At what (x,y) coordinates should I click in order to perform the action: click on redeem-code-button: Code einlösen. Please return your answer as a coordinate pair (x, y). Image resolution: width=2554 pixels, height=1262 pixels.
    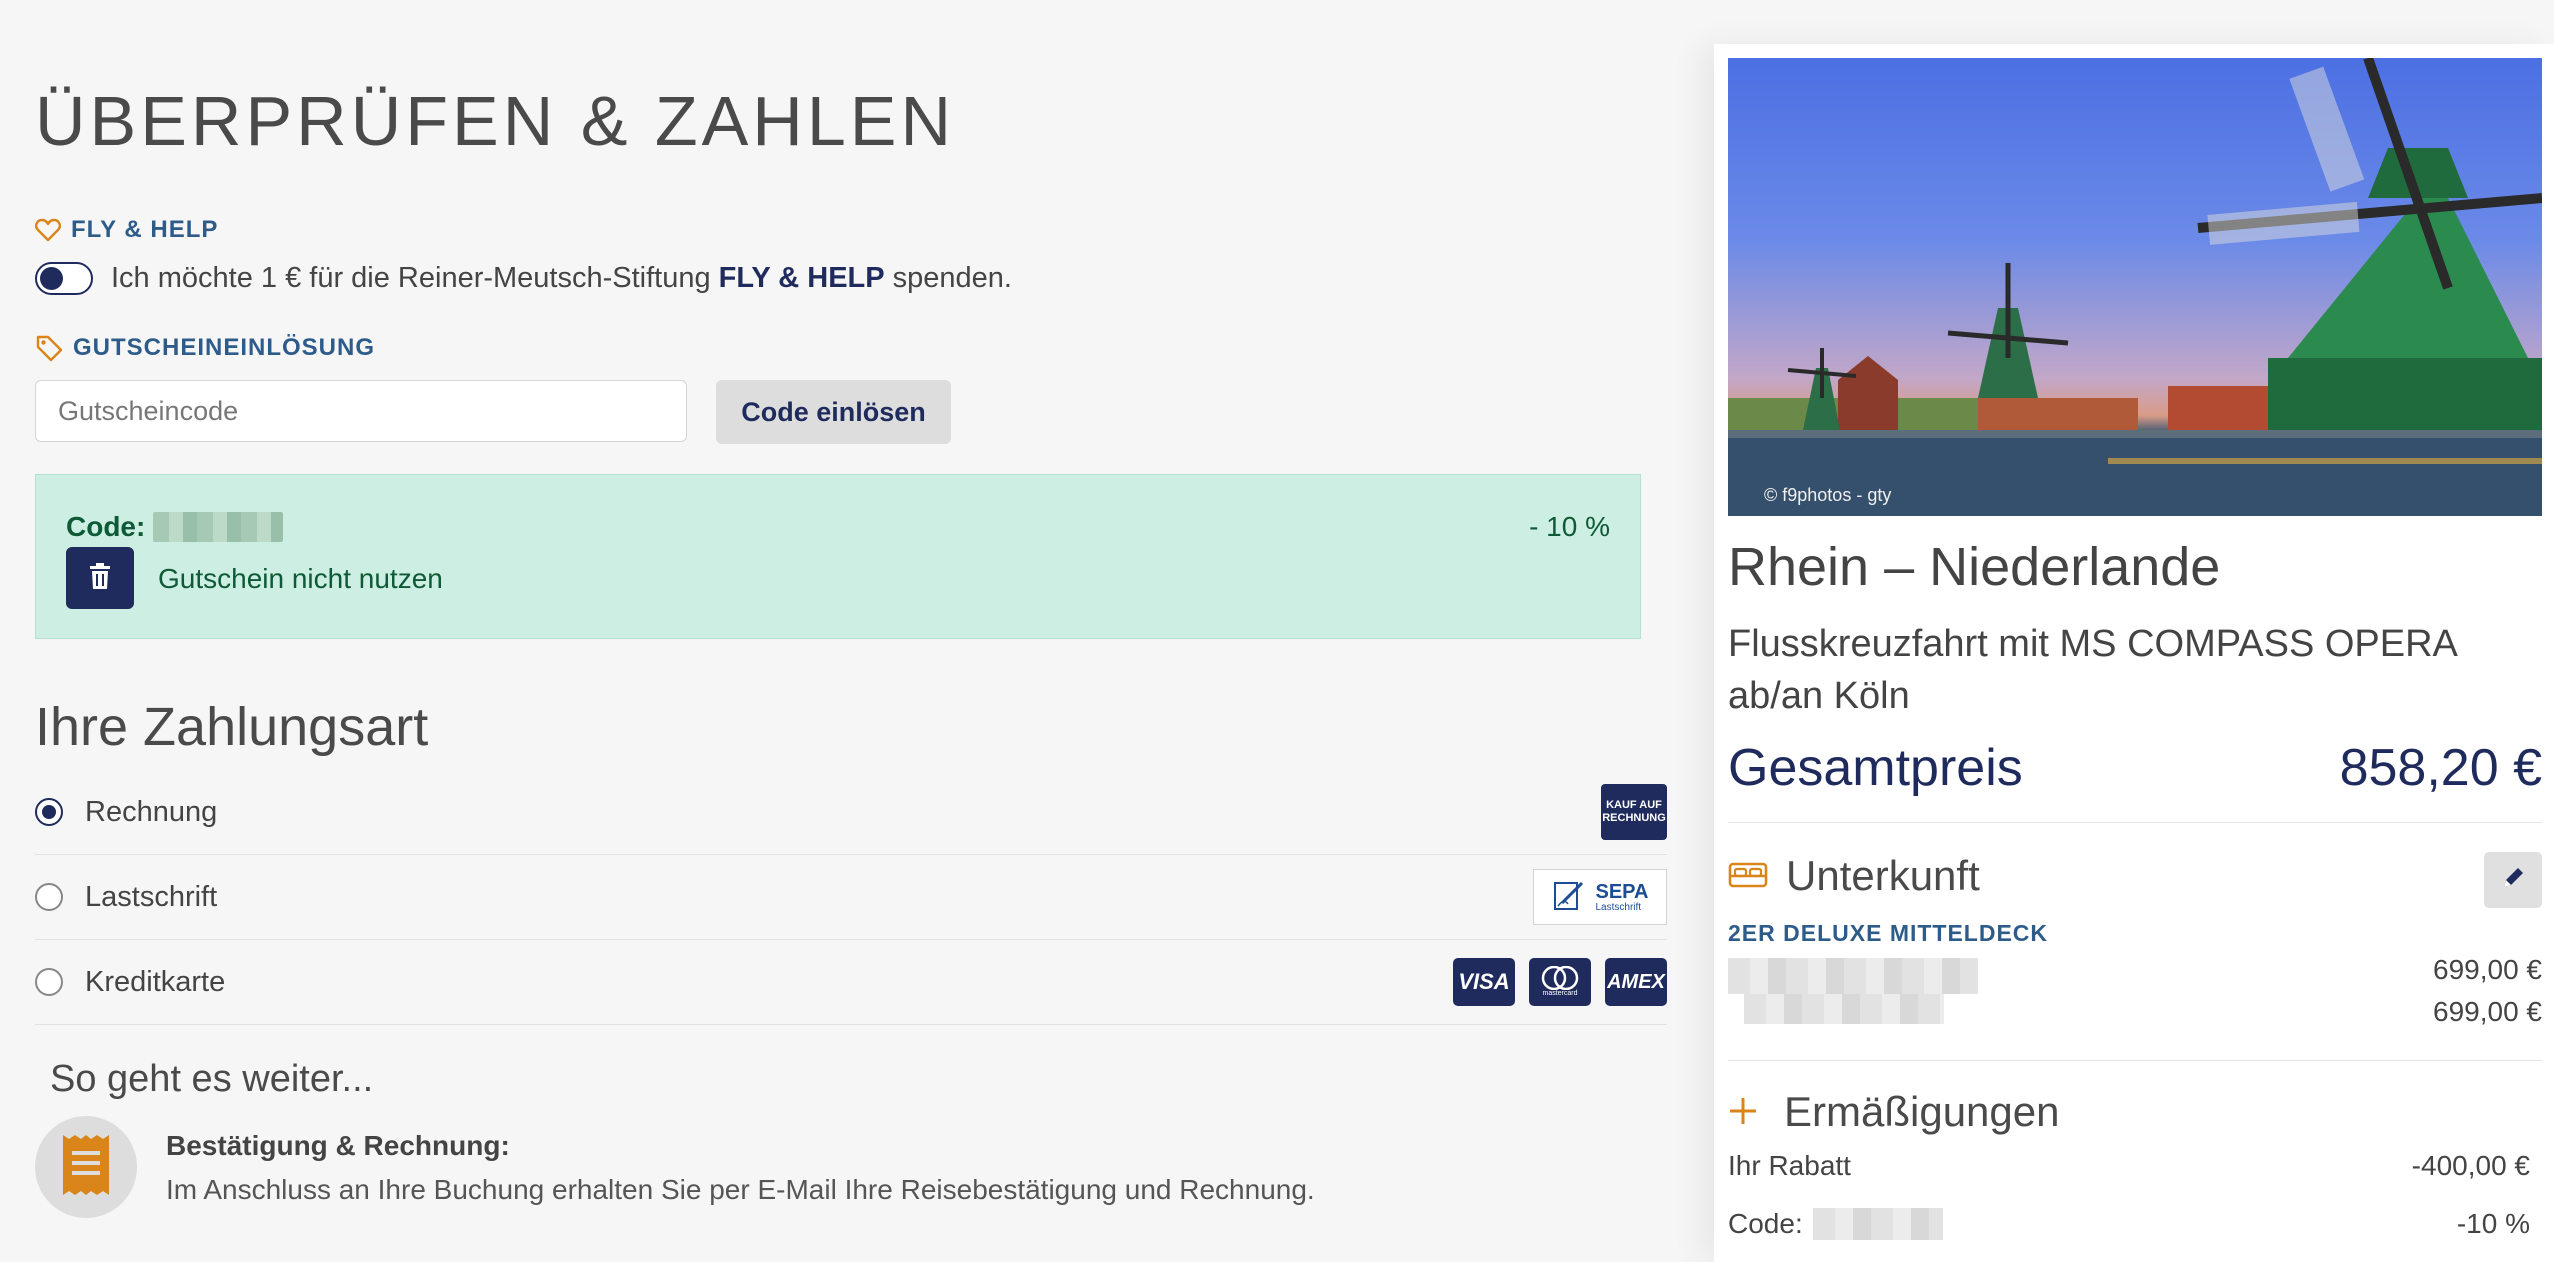
    Looking at the image, I should click on (833, 412).